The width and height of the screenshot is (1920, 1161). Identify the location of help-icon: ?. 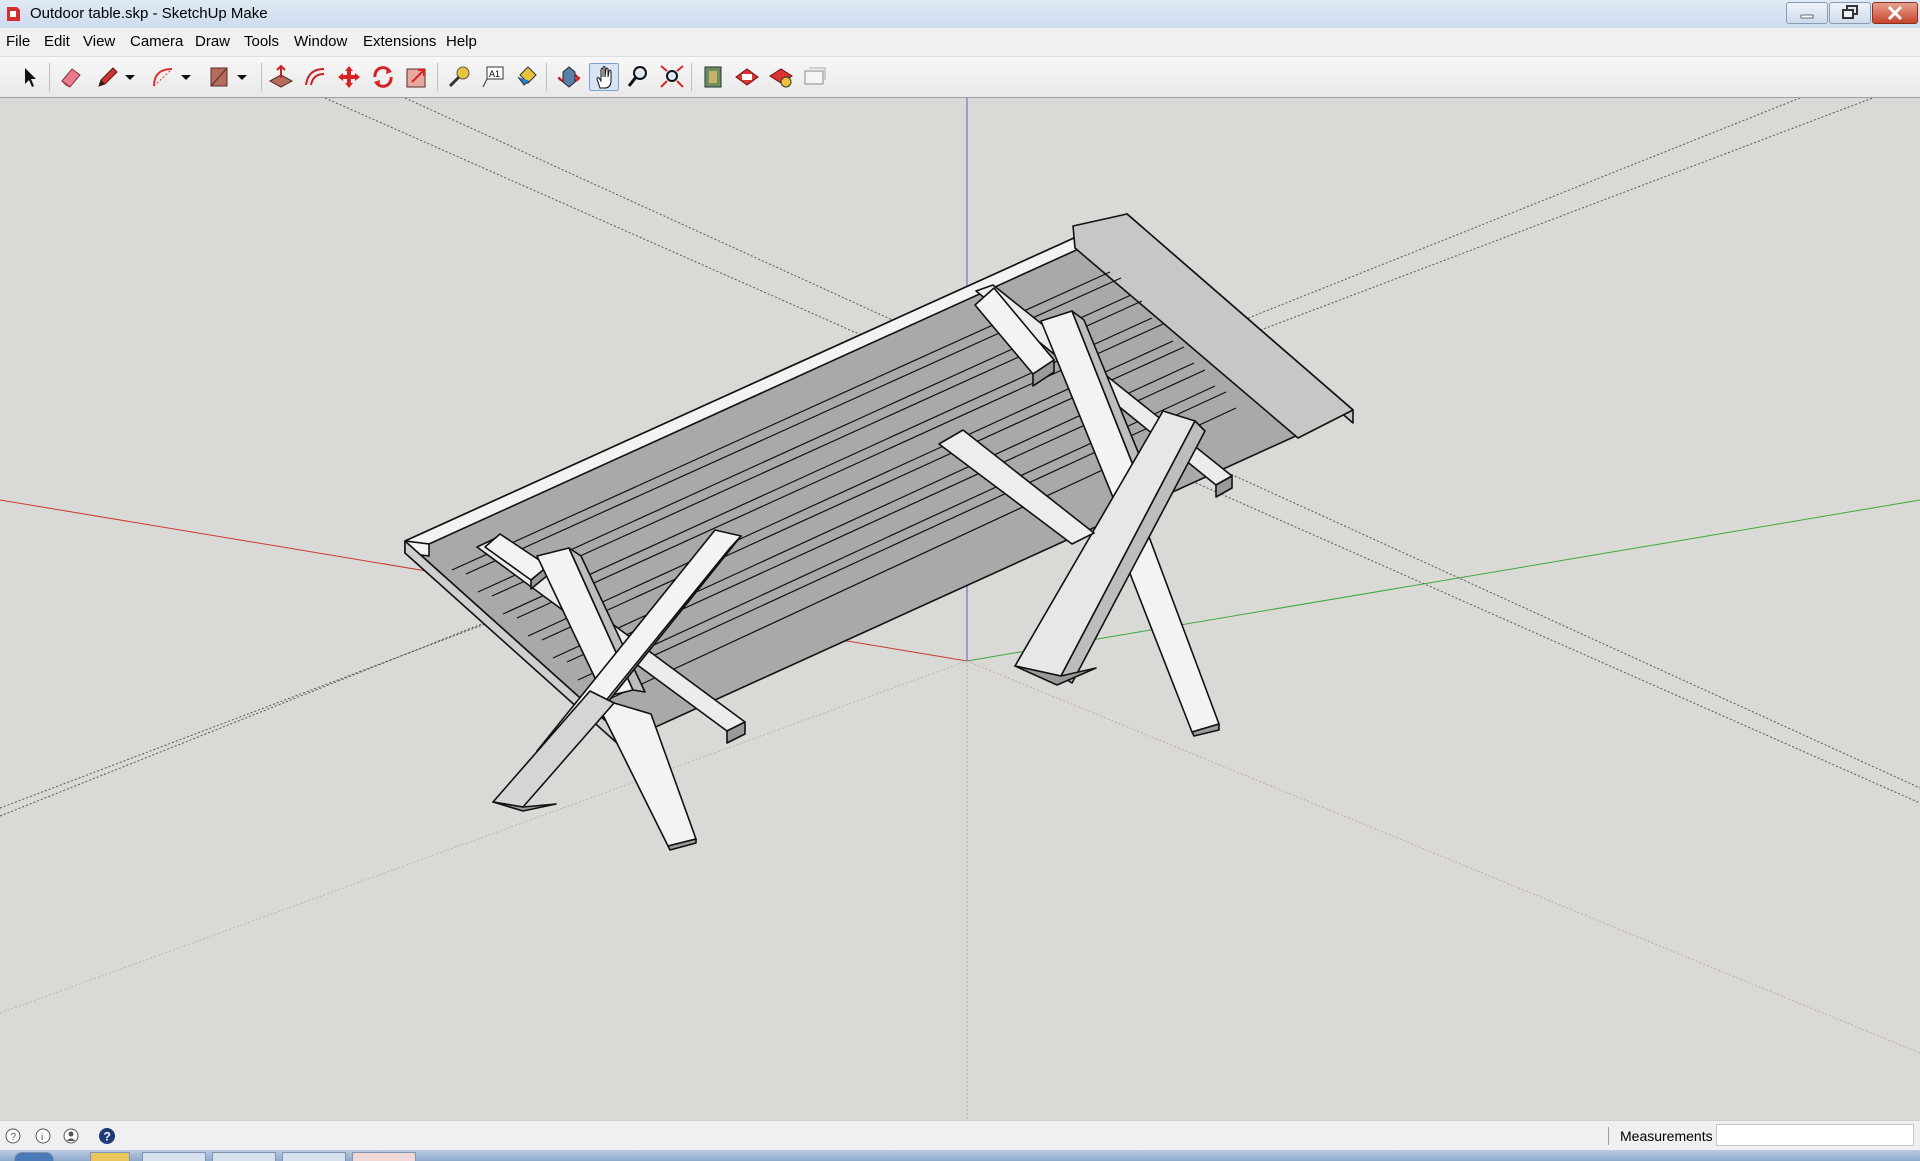
(107, 1136).